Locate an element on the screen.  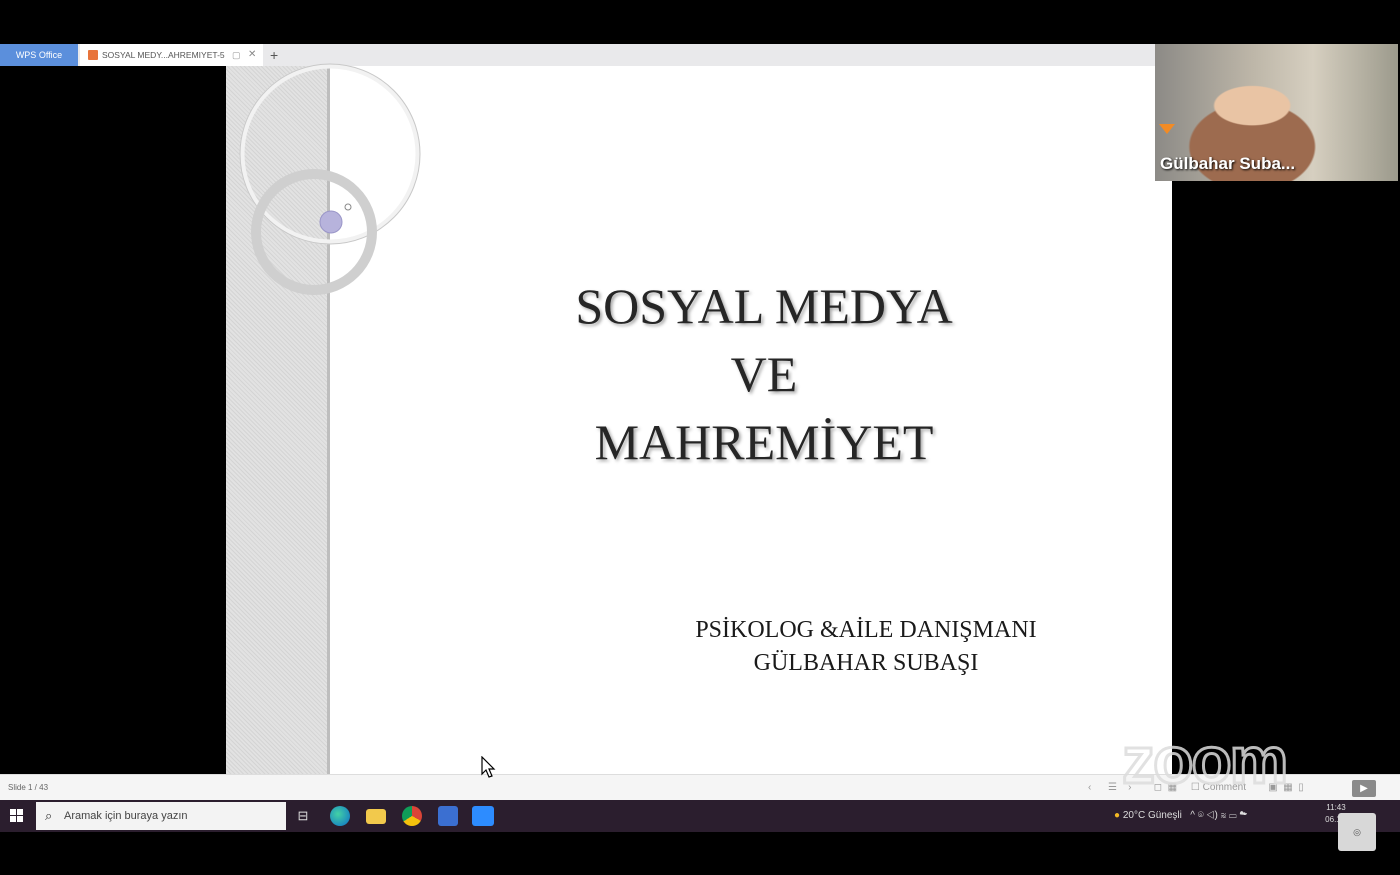
file-explorer-icon is located at coordinates (376, 816).